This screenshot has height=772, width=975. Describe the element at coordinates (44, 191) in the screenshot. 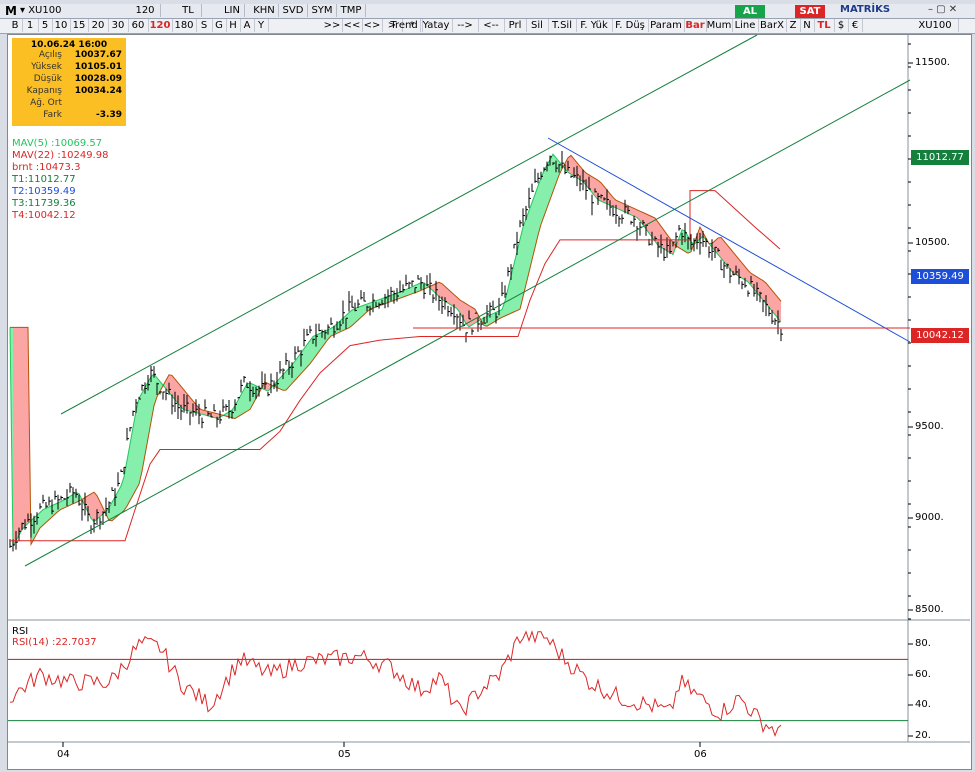

I see `legend-item: T2:10359.49` at that location.